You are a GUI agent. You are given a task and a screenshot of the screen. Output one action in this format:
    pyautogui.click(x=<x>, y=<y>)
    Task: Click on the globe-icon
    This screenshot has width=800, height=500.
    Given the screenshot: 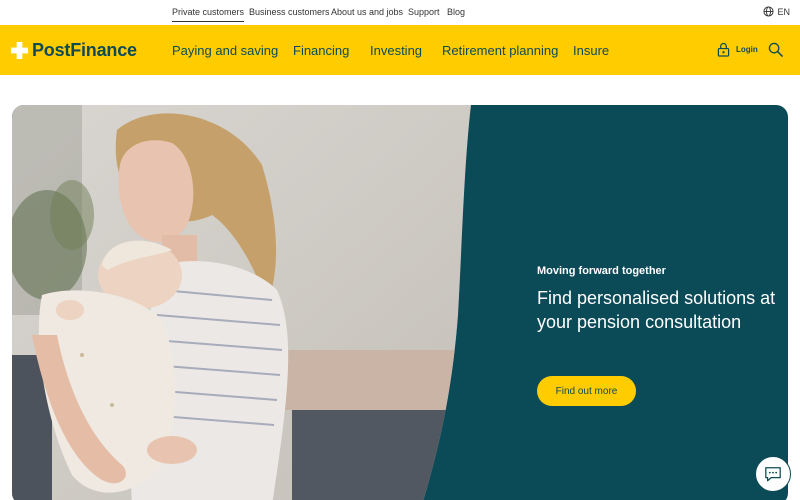 What is the action you would take?
    pyautogui.click(x=769, y=11)
    